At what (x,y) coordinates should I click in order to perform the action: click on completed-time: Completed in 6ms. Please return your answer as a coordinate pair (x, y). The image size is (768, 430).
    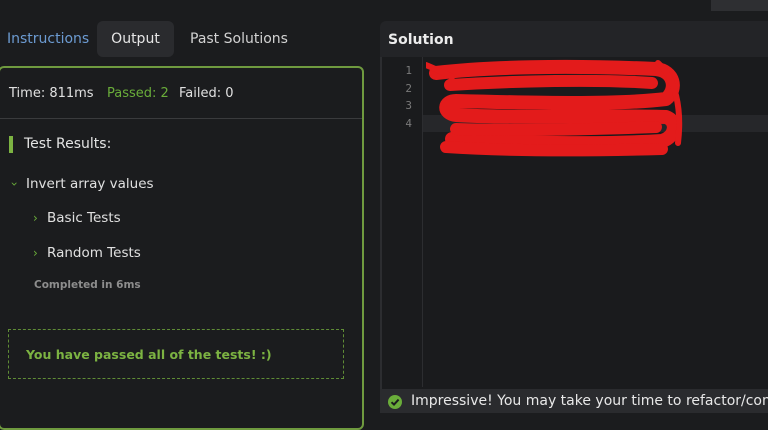
    Looking at the image, I should click on (87, 285).